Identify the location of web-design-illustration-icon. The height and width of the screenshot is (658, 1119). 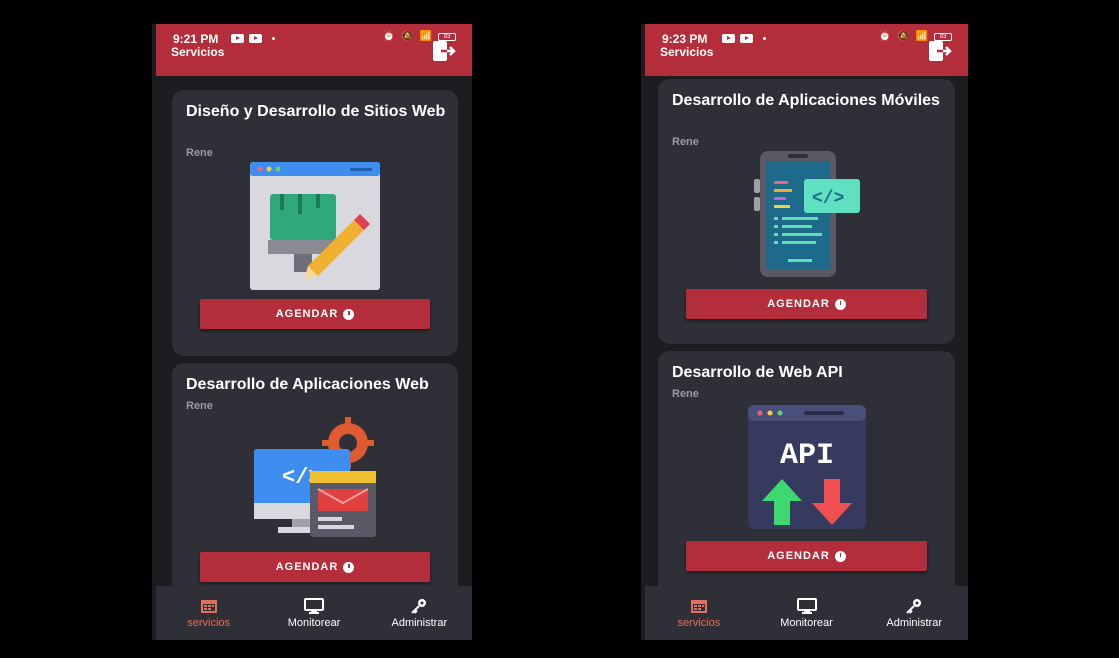
(315, 226).